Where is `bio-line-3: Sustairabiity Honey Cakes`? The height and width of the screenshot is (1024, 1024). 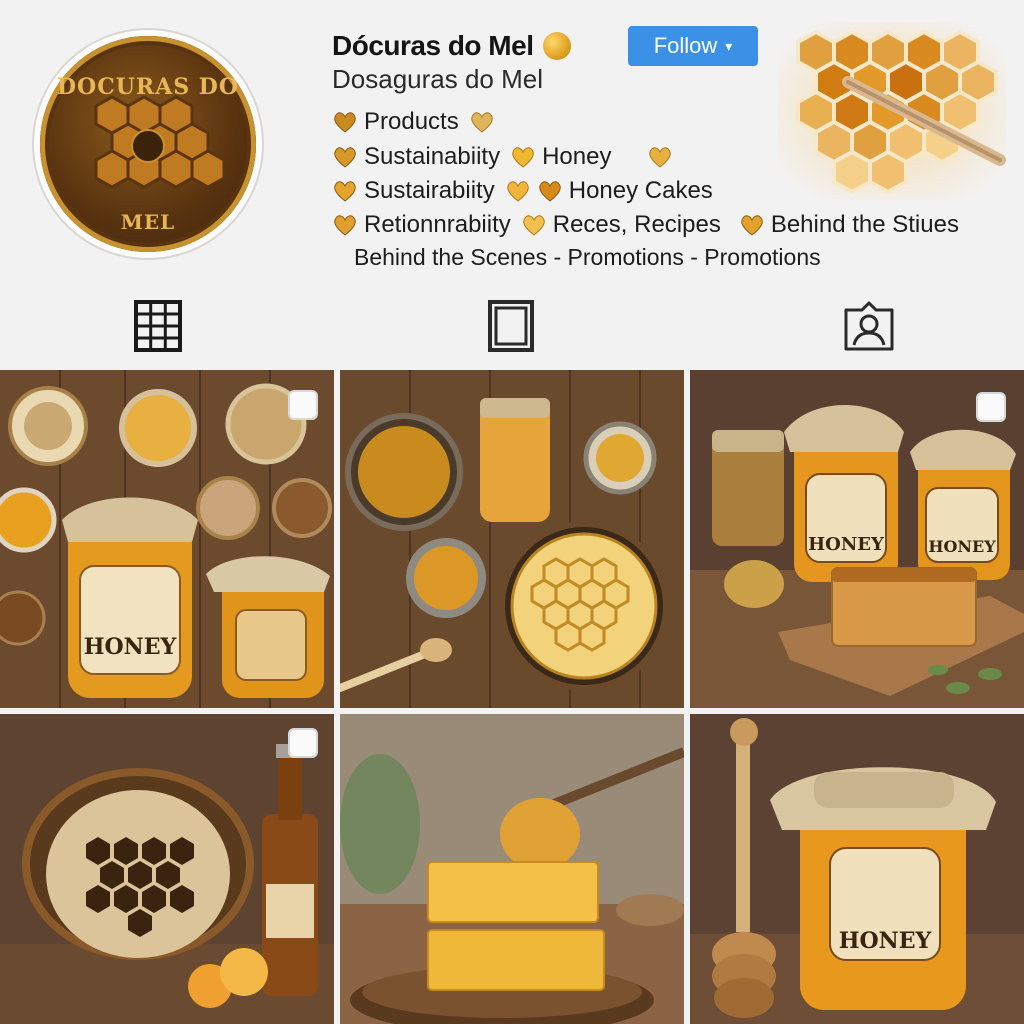 bio-line-3: Sustairabiity Honey Cakes is located at coordinates (522, 191).